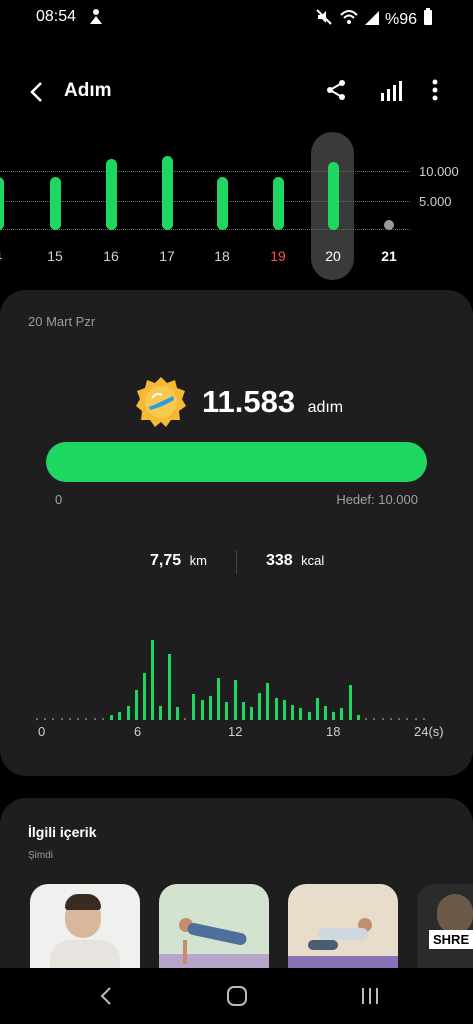  I want to click on back-button, so click(36, 92).